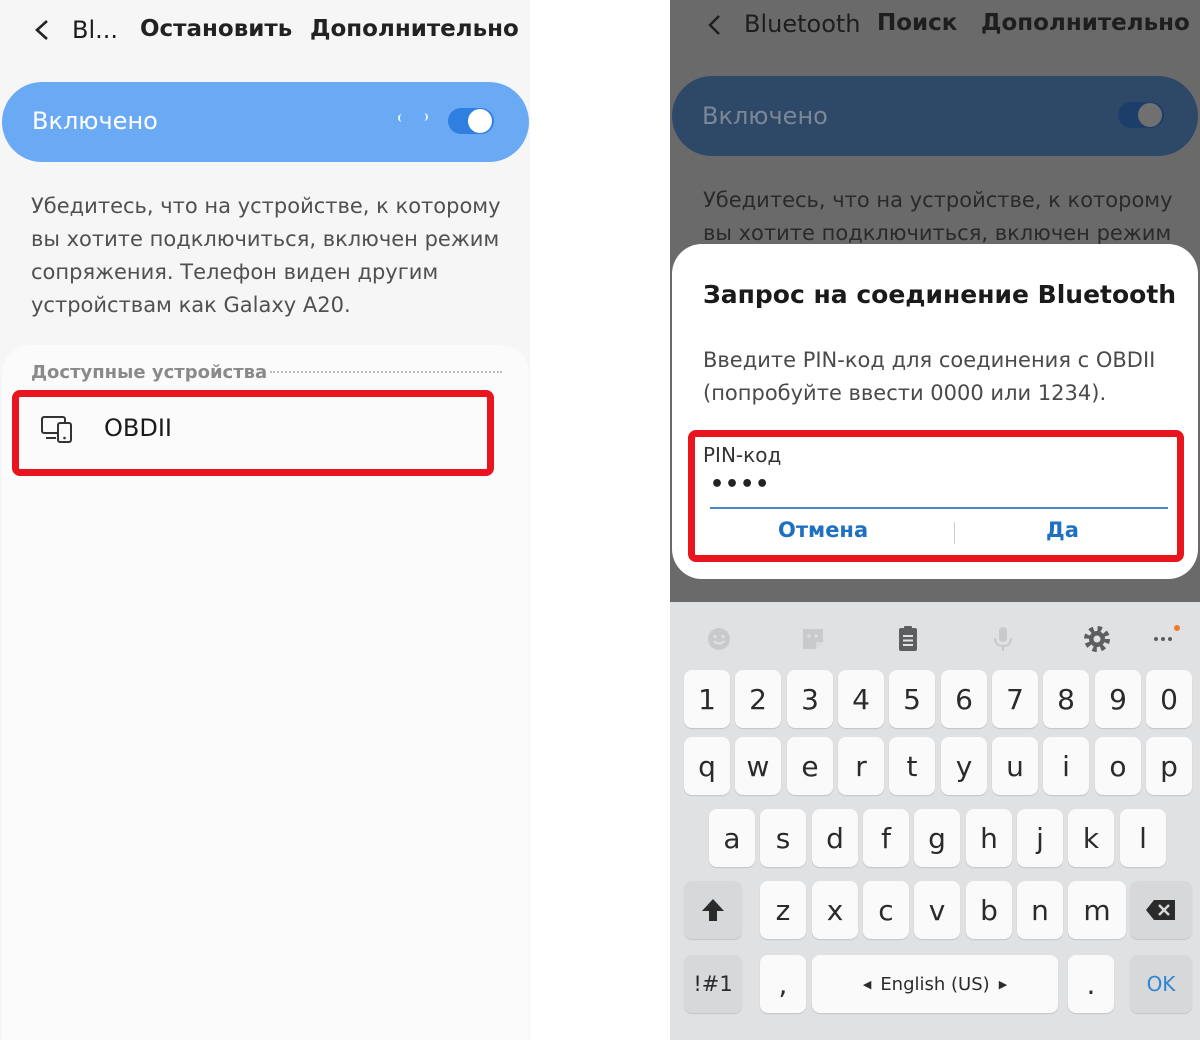  I want to click on key-q: q, so click(707, 766).